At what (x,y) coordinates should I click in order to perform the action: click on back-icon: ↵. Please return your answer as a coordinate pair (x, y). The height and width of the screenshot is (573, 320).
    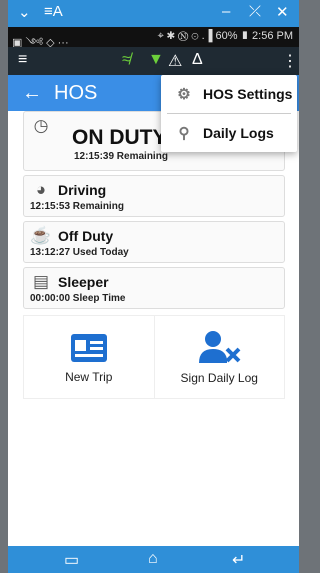
    Looking at the image, I should click on (238, 560).